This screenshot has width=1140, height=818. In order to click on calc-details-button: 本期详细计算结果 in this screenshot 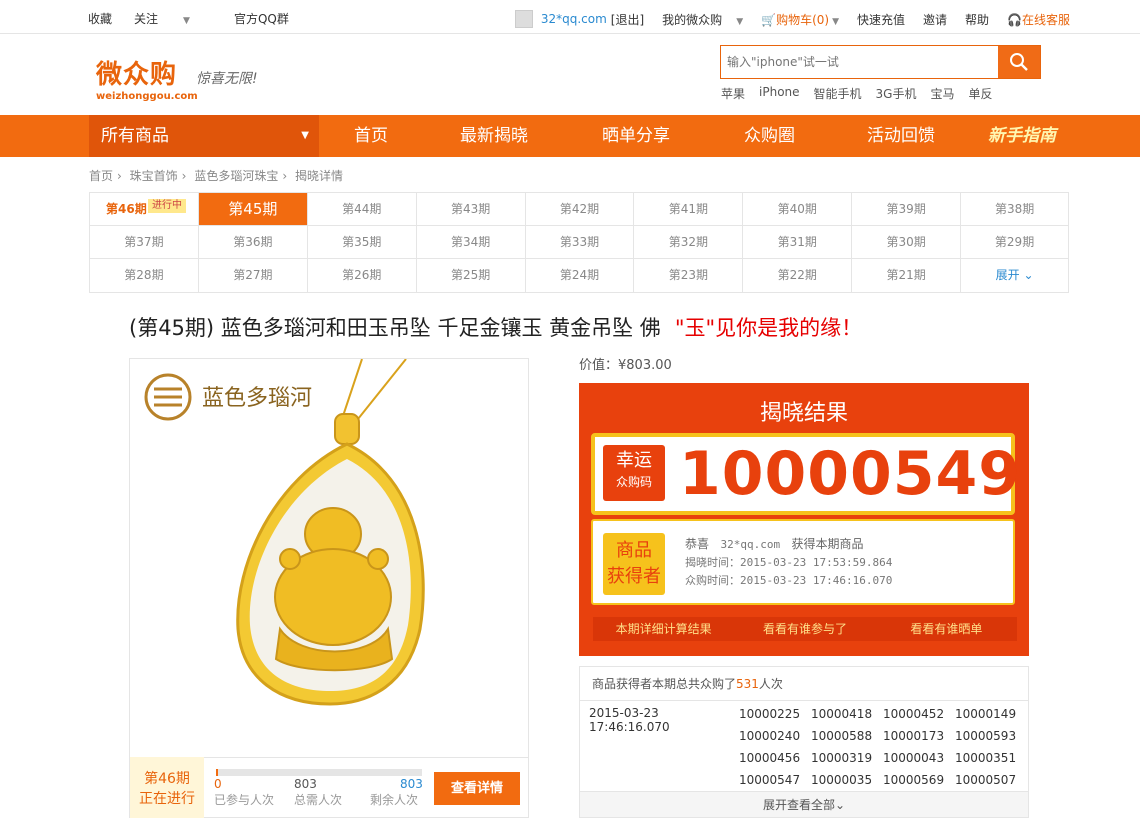, I will do `click(664, 629)`.